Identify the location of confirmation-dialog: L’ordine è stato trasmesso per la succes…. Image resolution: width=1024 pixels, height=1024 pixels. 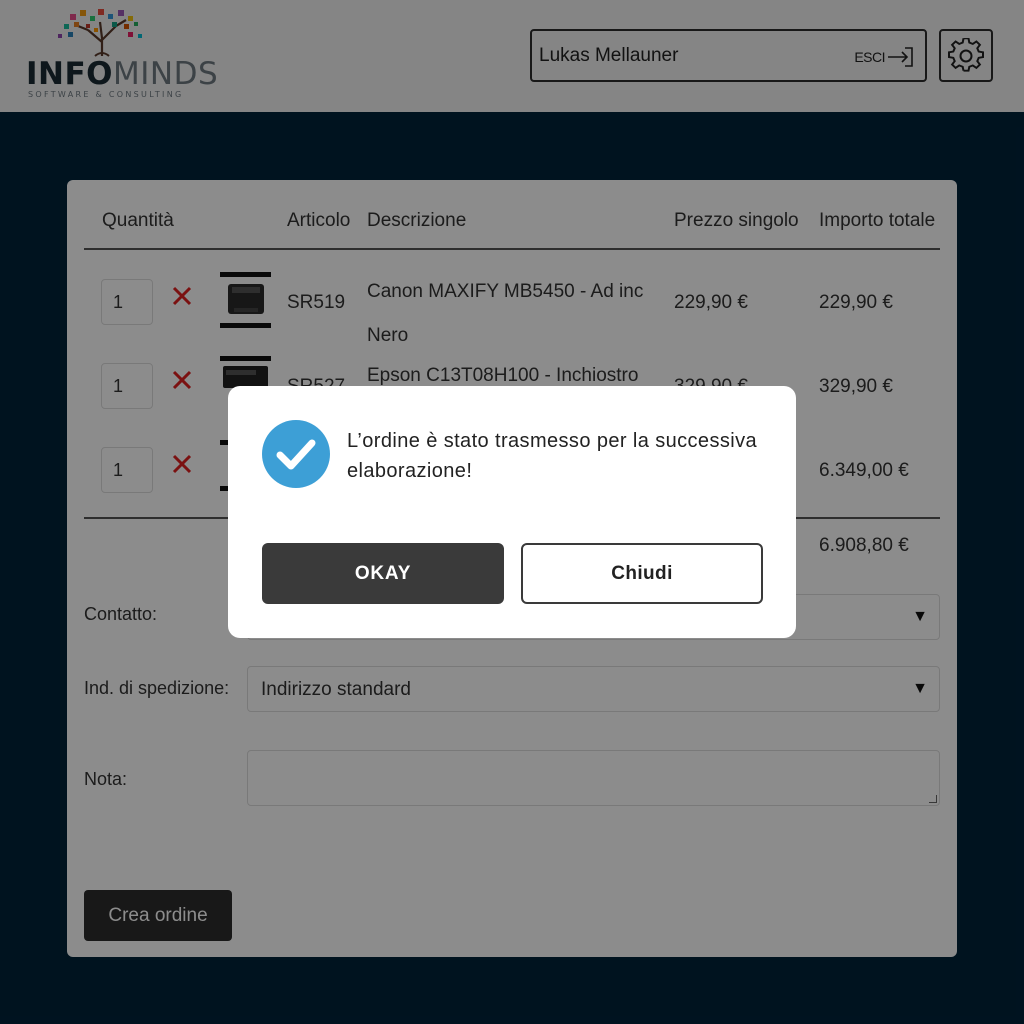
(512, 512).